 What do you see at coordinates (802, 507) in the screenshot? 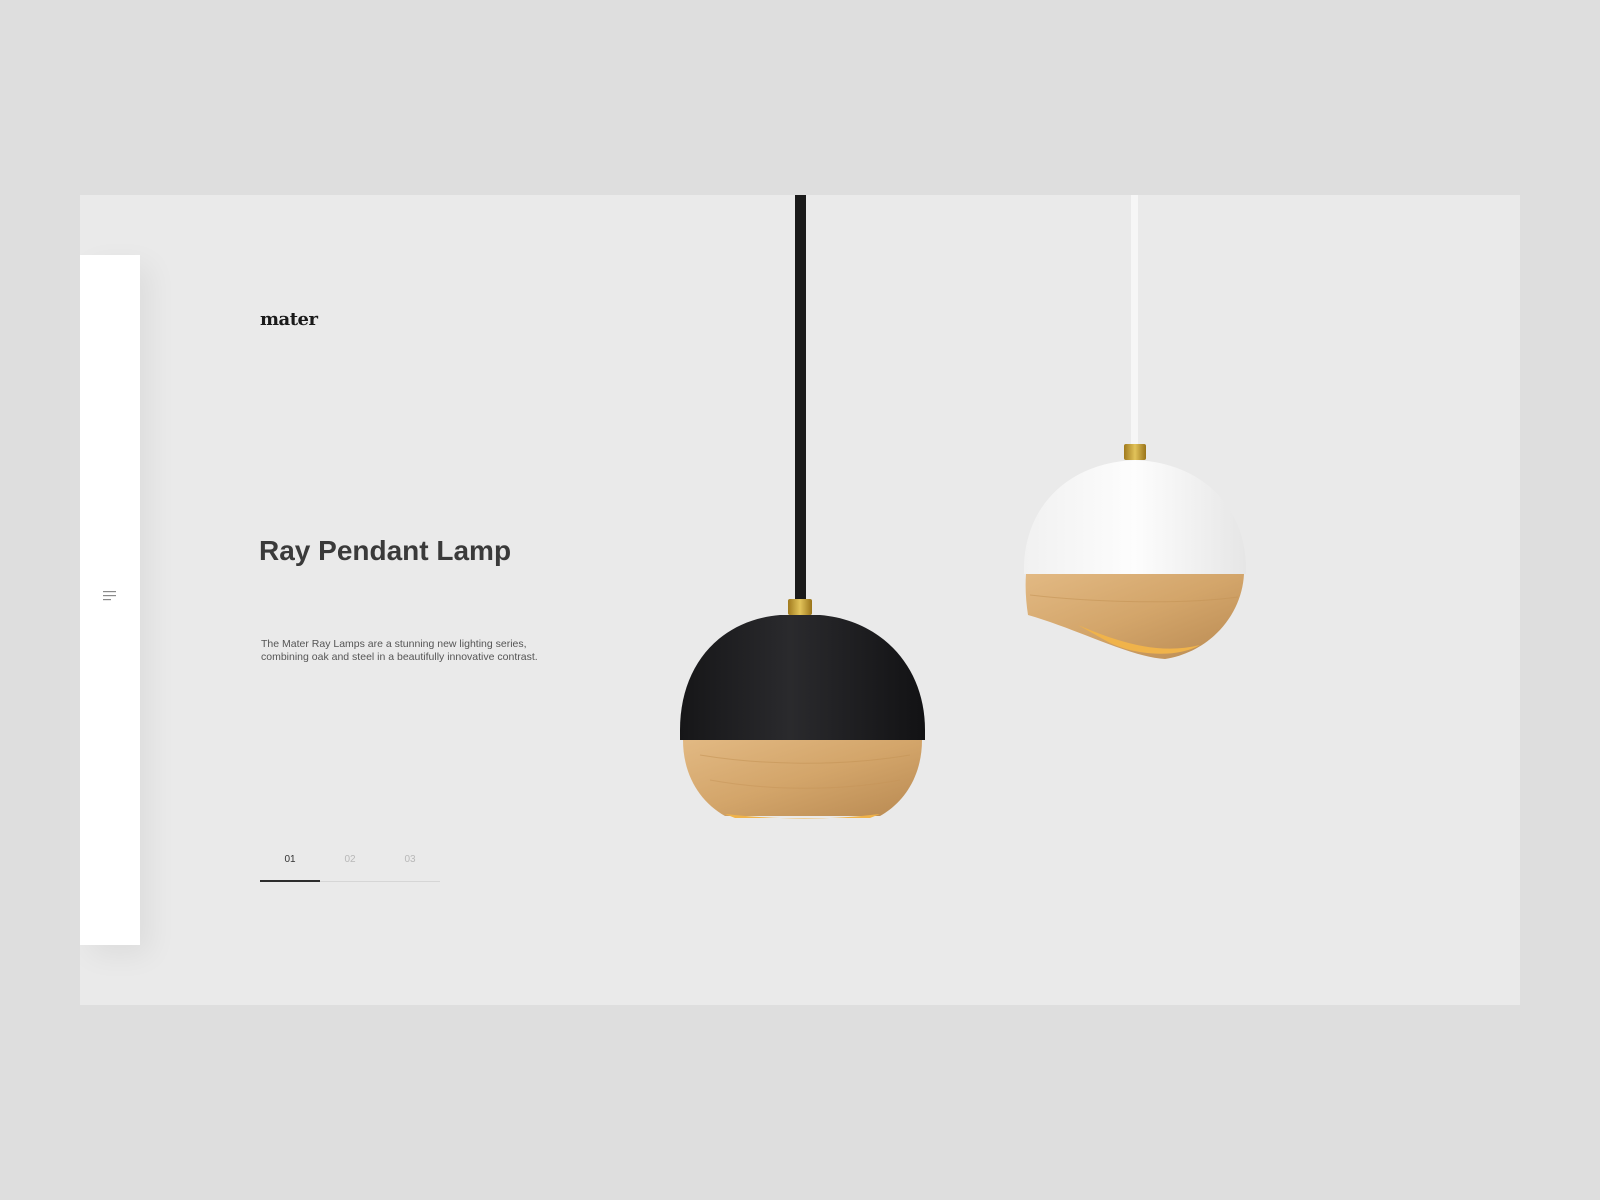
I see `black-pendant-lamp` at bounding box center [802, 507].